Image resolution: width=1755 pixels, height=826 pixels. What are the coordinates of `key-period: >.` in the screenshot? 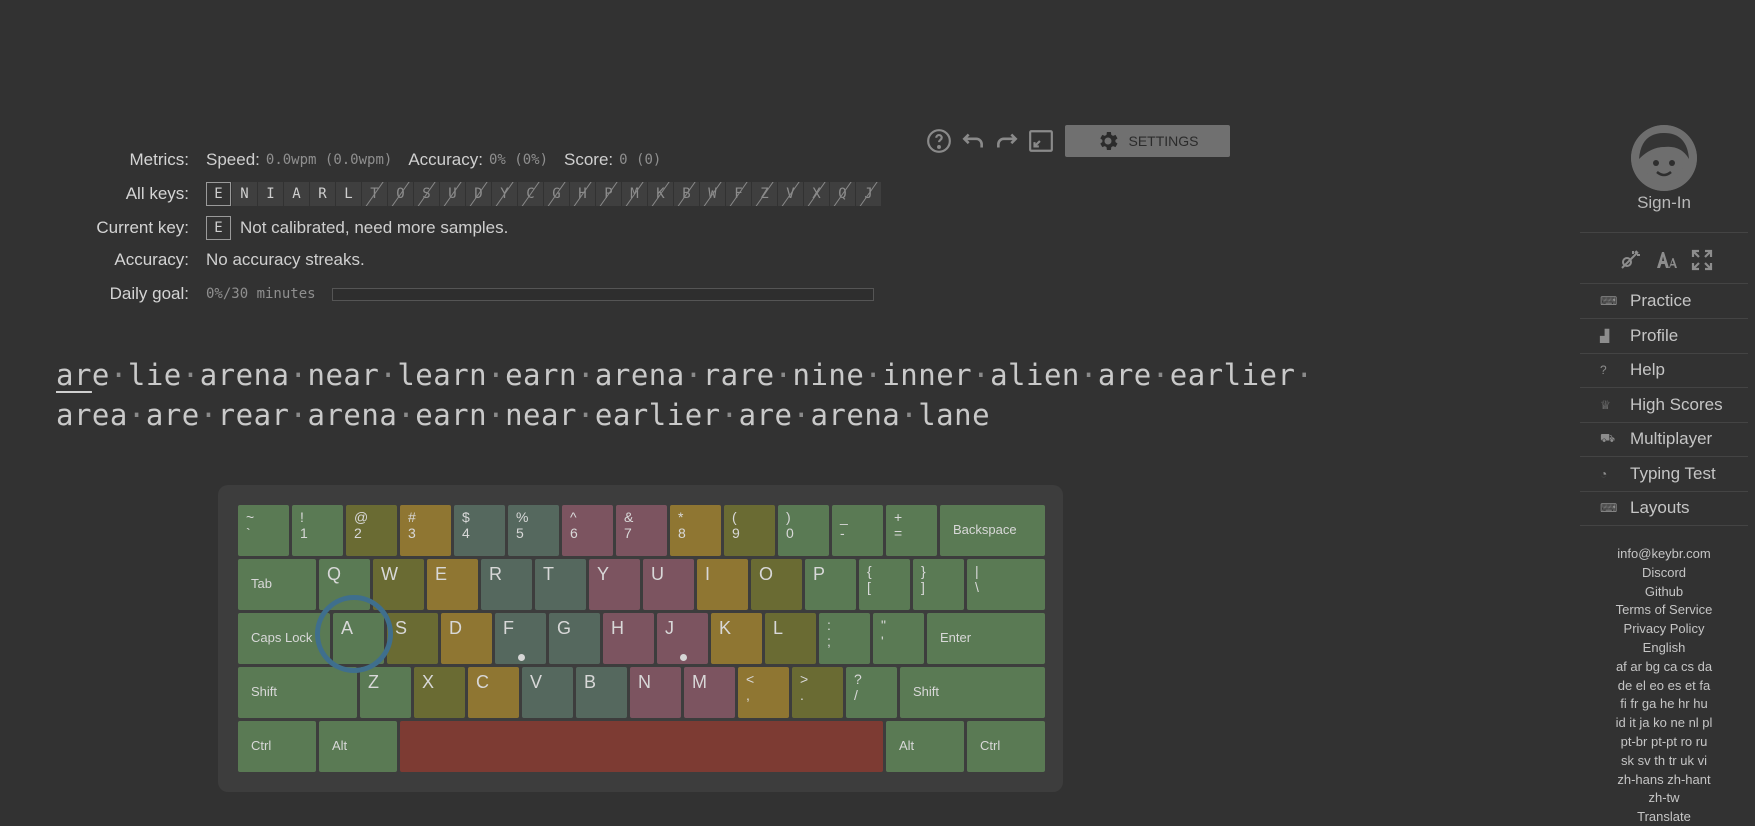 It's located at (817, 692).